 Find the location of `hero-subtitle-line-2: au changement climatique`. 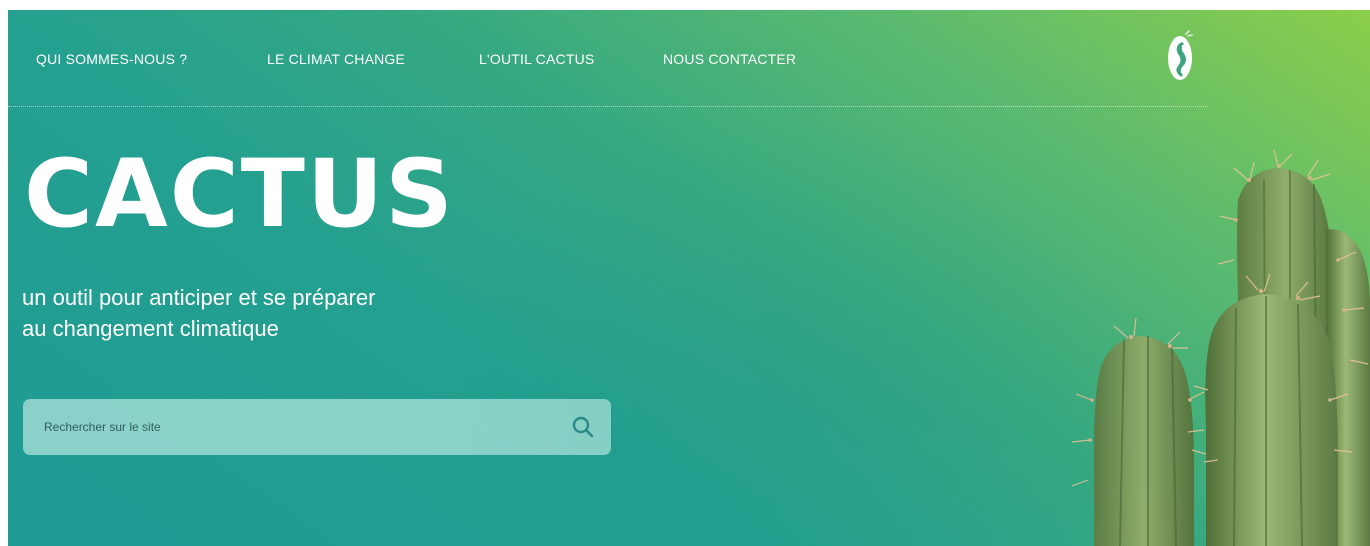

hero-subtitle-line-2: au changement climatique is located at coordinates (150, 328).